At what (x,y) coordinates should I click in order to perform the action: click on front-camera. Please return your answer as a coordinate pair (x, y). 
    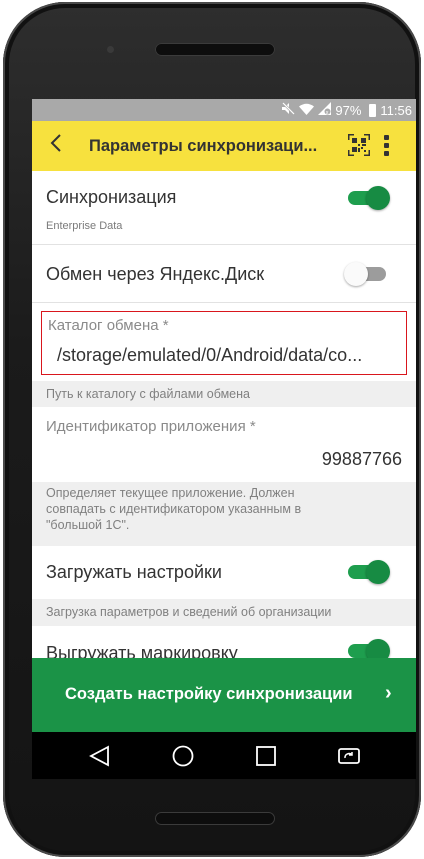
    Looking at the image, I should click on (110, 49).